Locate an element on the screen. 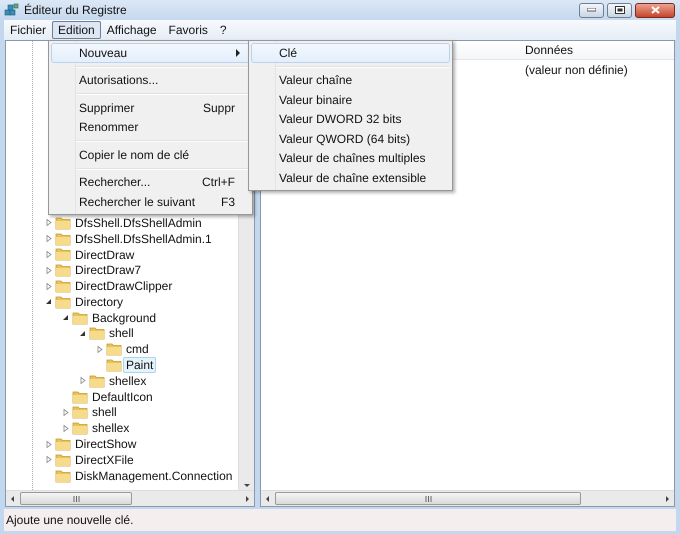 Image resolution: width=680 pixels, height=534 pixels. close-button is located at coordinates (655, 10).